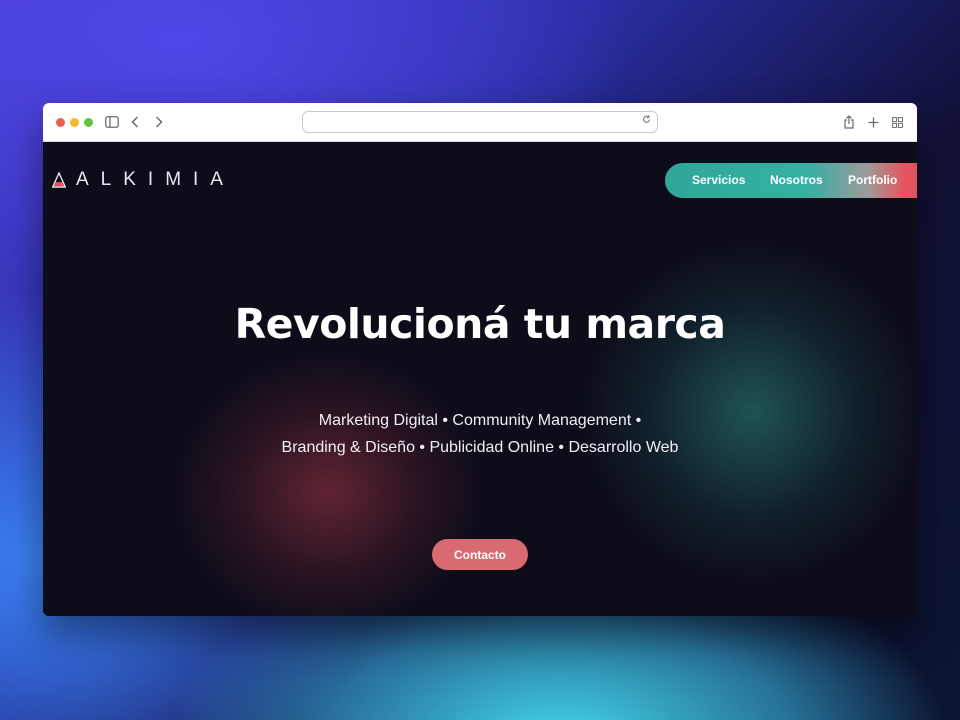  I want to click on address-bar, so click(480, 122).